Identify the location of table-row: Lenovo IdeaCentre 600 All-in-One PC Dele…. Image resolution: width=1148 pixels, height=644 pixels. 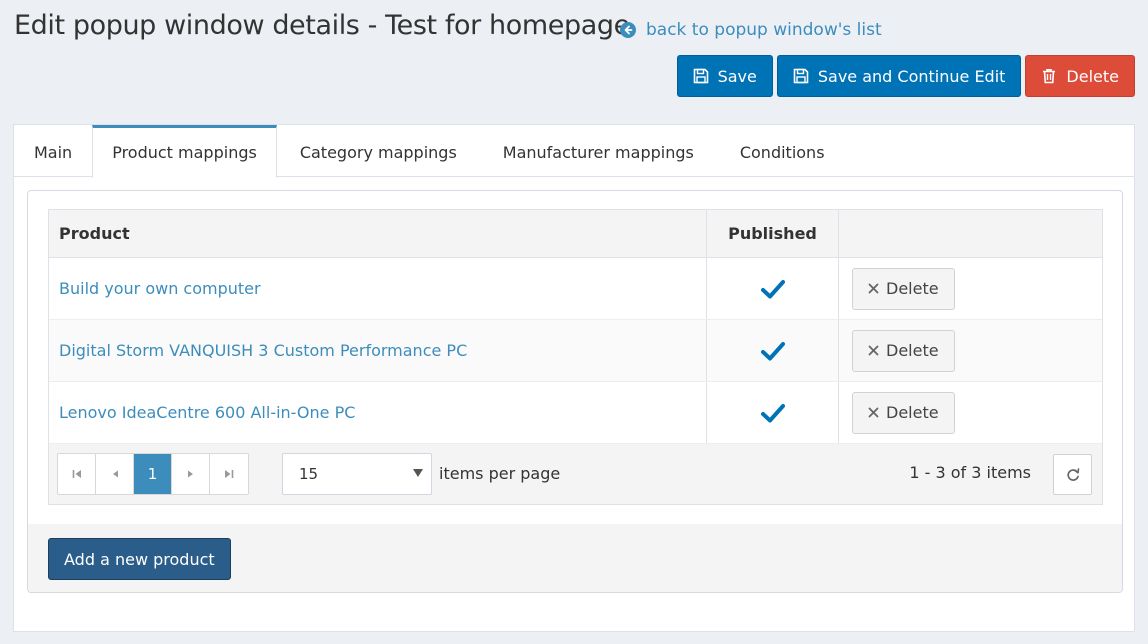
(575, 413).